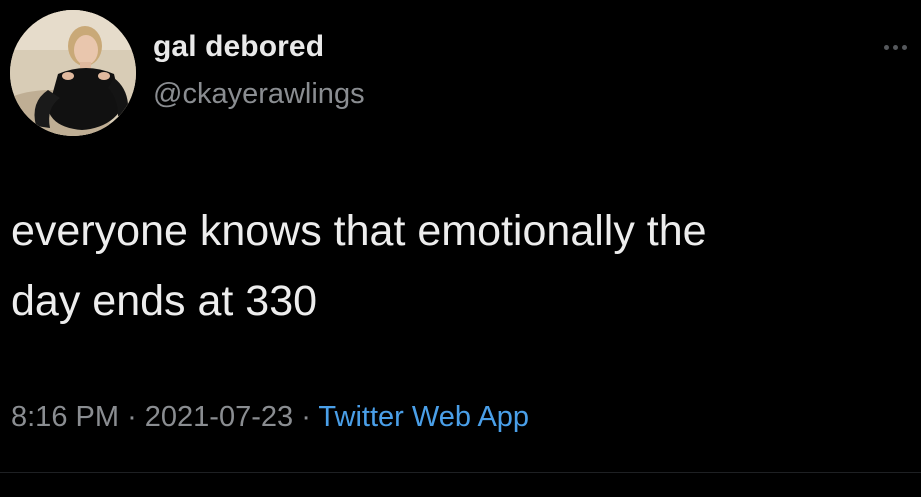  What do you see at coordinates (65, 417) in the screenshot?
I see `tweet-time: 8:16 PM` at bounding box center [65, 417].